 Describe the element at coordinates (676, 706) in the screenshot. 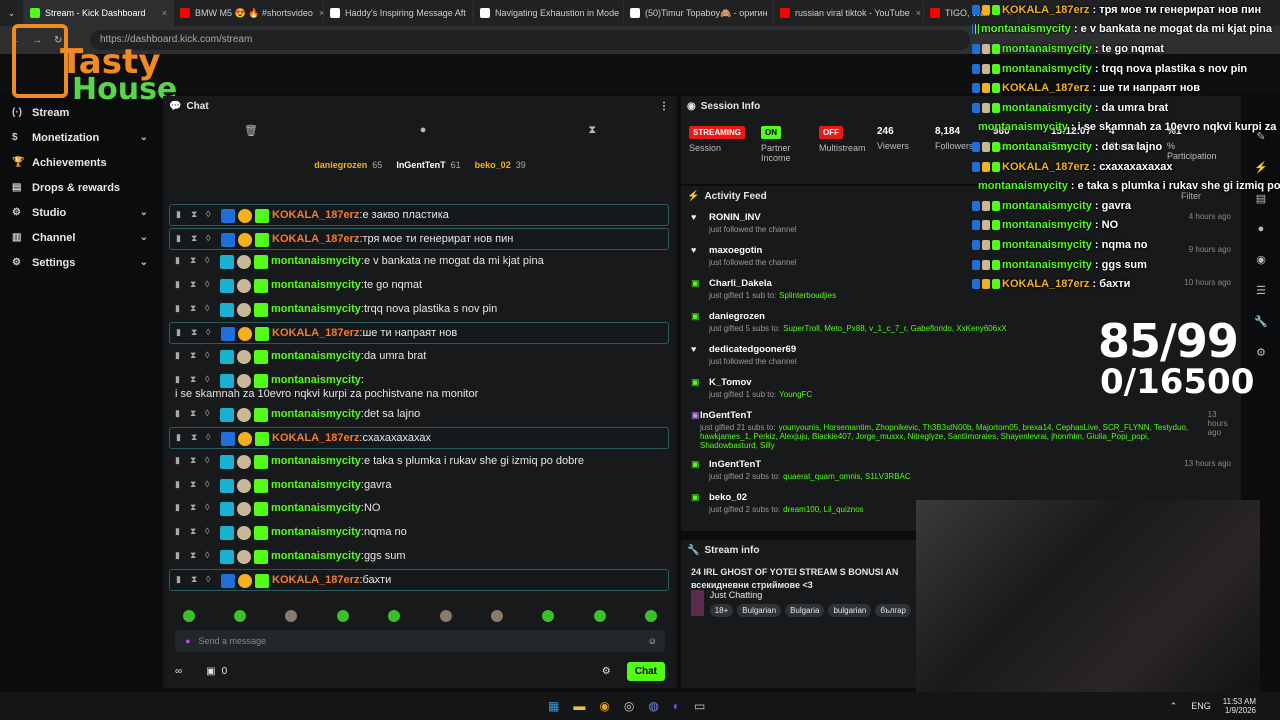

I see `twitch-icon: ◐` at that location.